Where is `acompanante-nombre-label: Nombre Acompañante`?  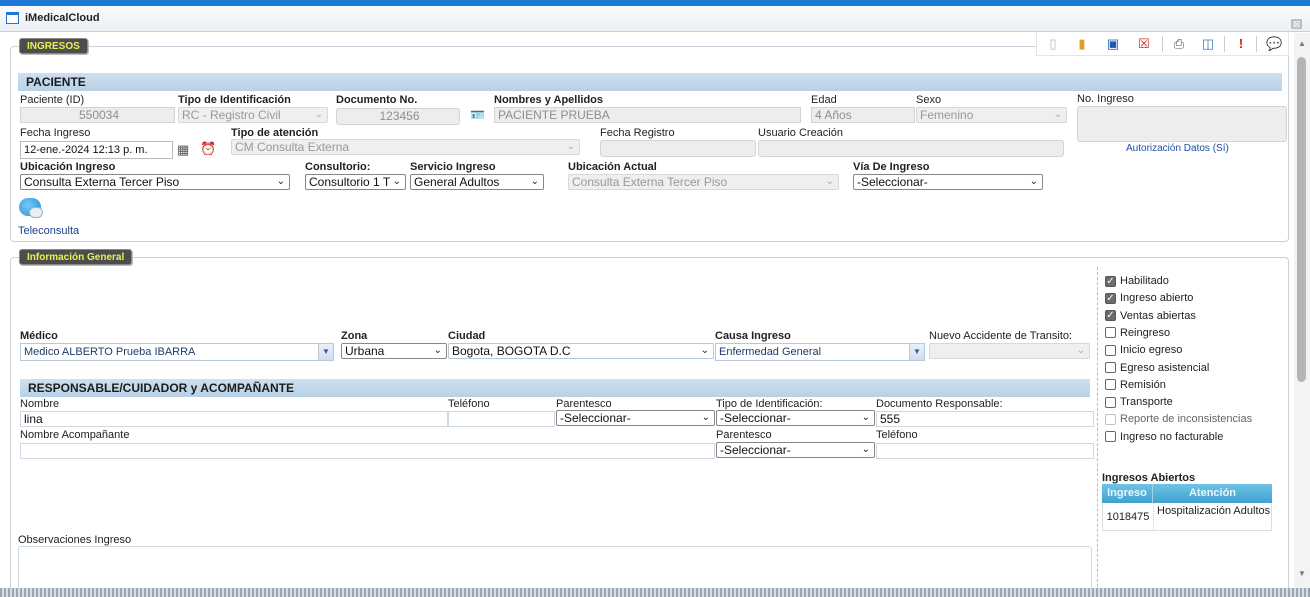 acompanante-nombre-label: Nombre Acompañante is located at coordinates (75, 435).